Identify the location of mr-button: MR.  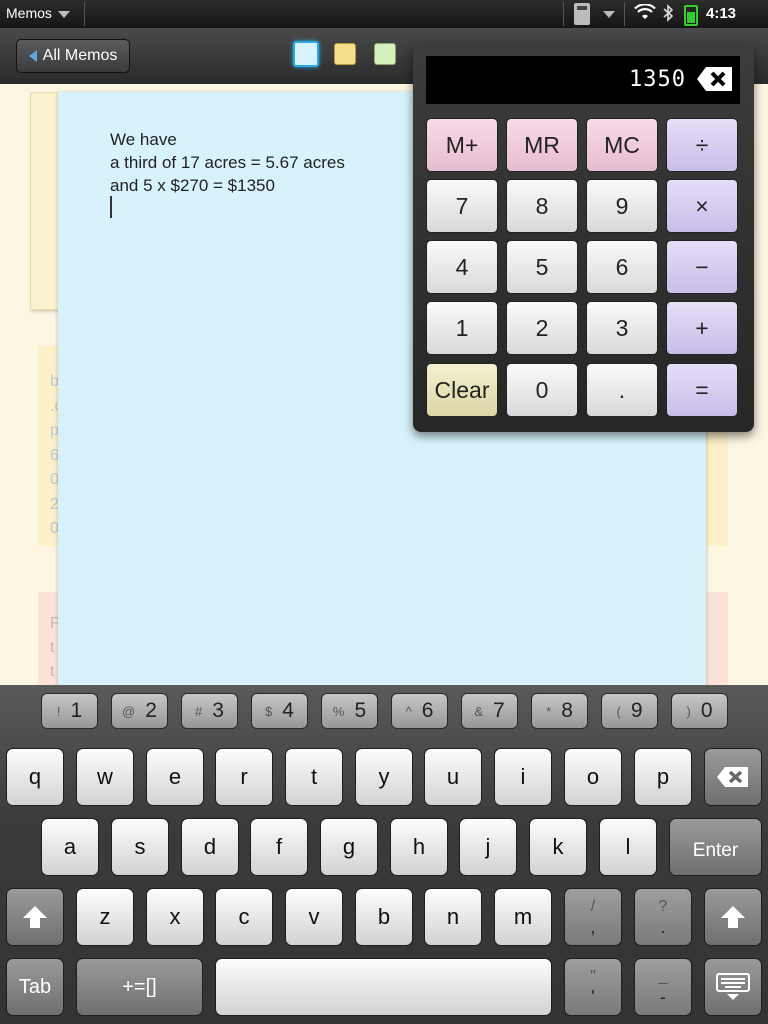
(542, 145).